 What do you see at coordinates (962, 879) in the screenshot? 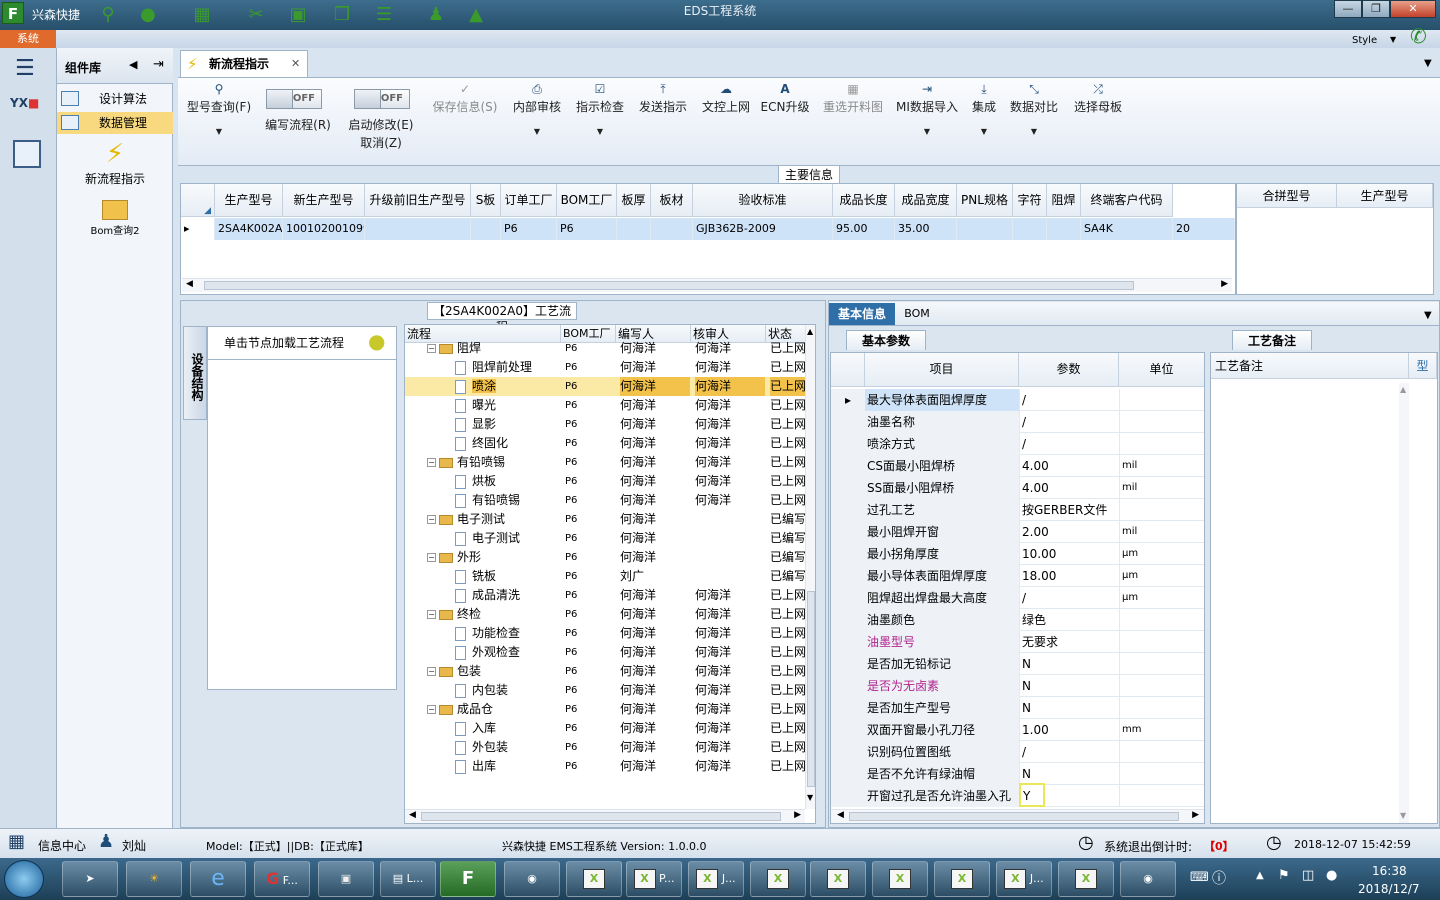
I see `taskbar-excel-5: X` at bounding box center [962, 879].